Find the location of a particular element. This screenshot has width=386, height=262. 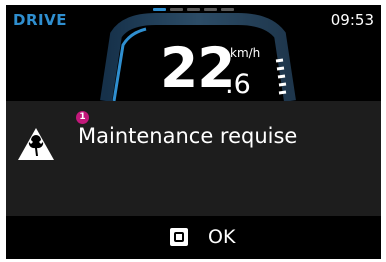

page-dot-active is located at coordinates (159, 9).